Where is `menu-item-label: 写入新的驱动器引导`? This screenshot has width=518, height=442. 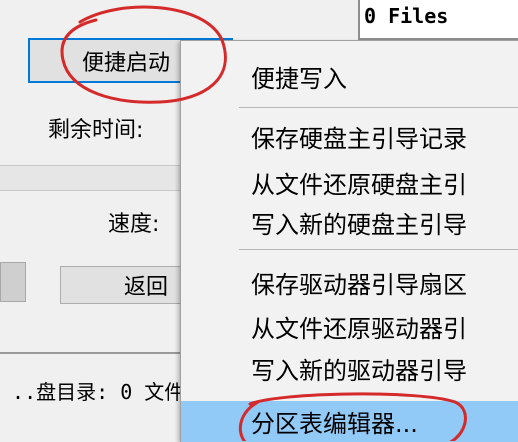
menu-item-label: 写入新的驱动器引导 is located at coordinates (359, 370).